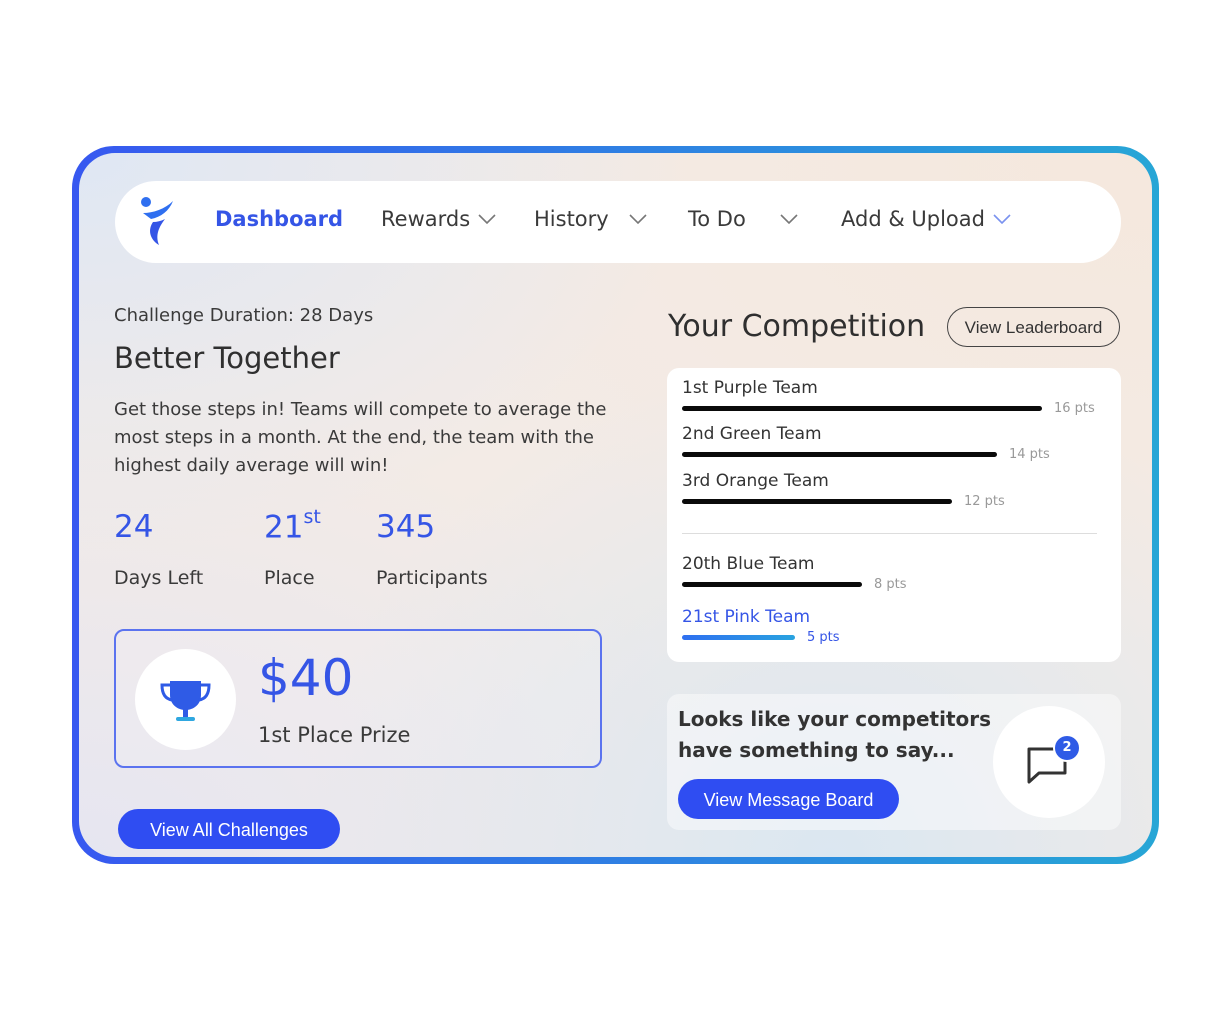 This screenshot has width=1232, height=1009. What do you see at coordinates (289, 578) in the screenshot?
I see `place-label: Place` at bounding box center [289, 578].